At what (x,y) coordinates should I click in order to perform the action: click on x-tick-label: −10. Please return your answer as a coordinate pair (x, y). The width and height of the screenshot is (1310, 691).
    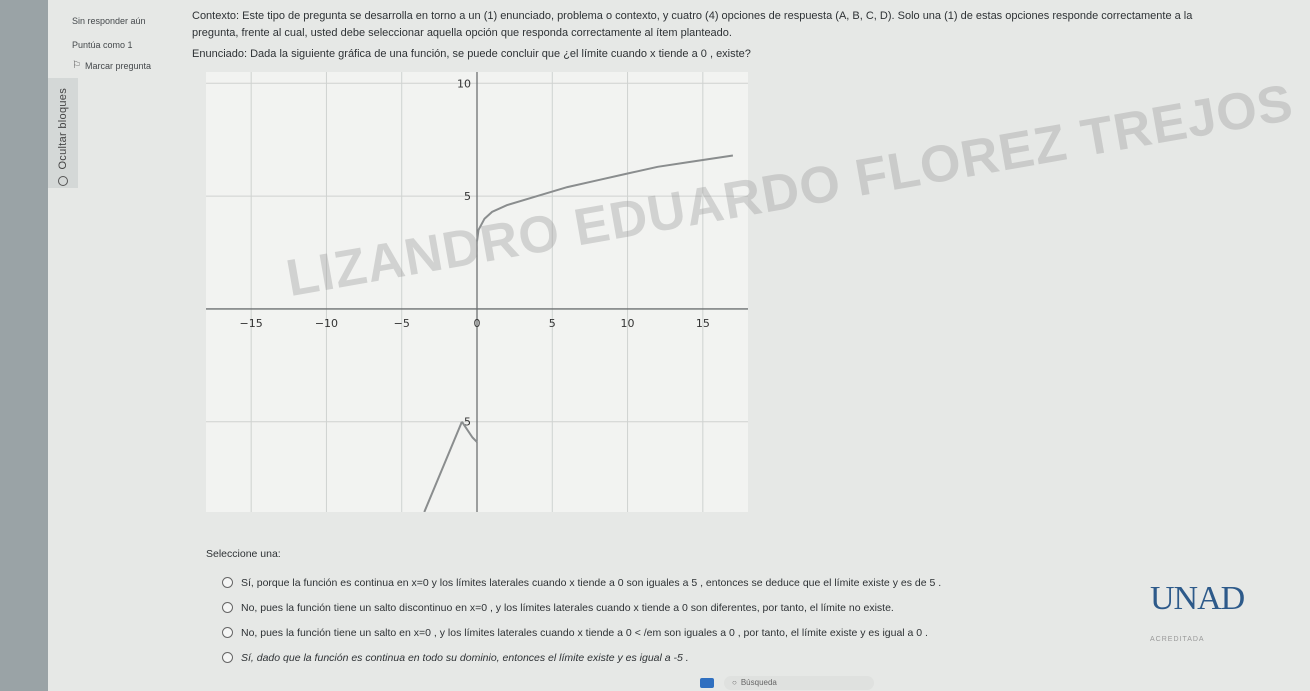
    Looking at the image, I should click on (326, 323).